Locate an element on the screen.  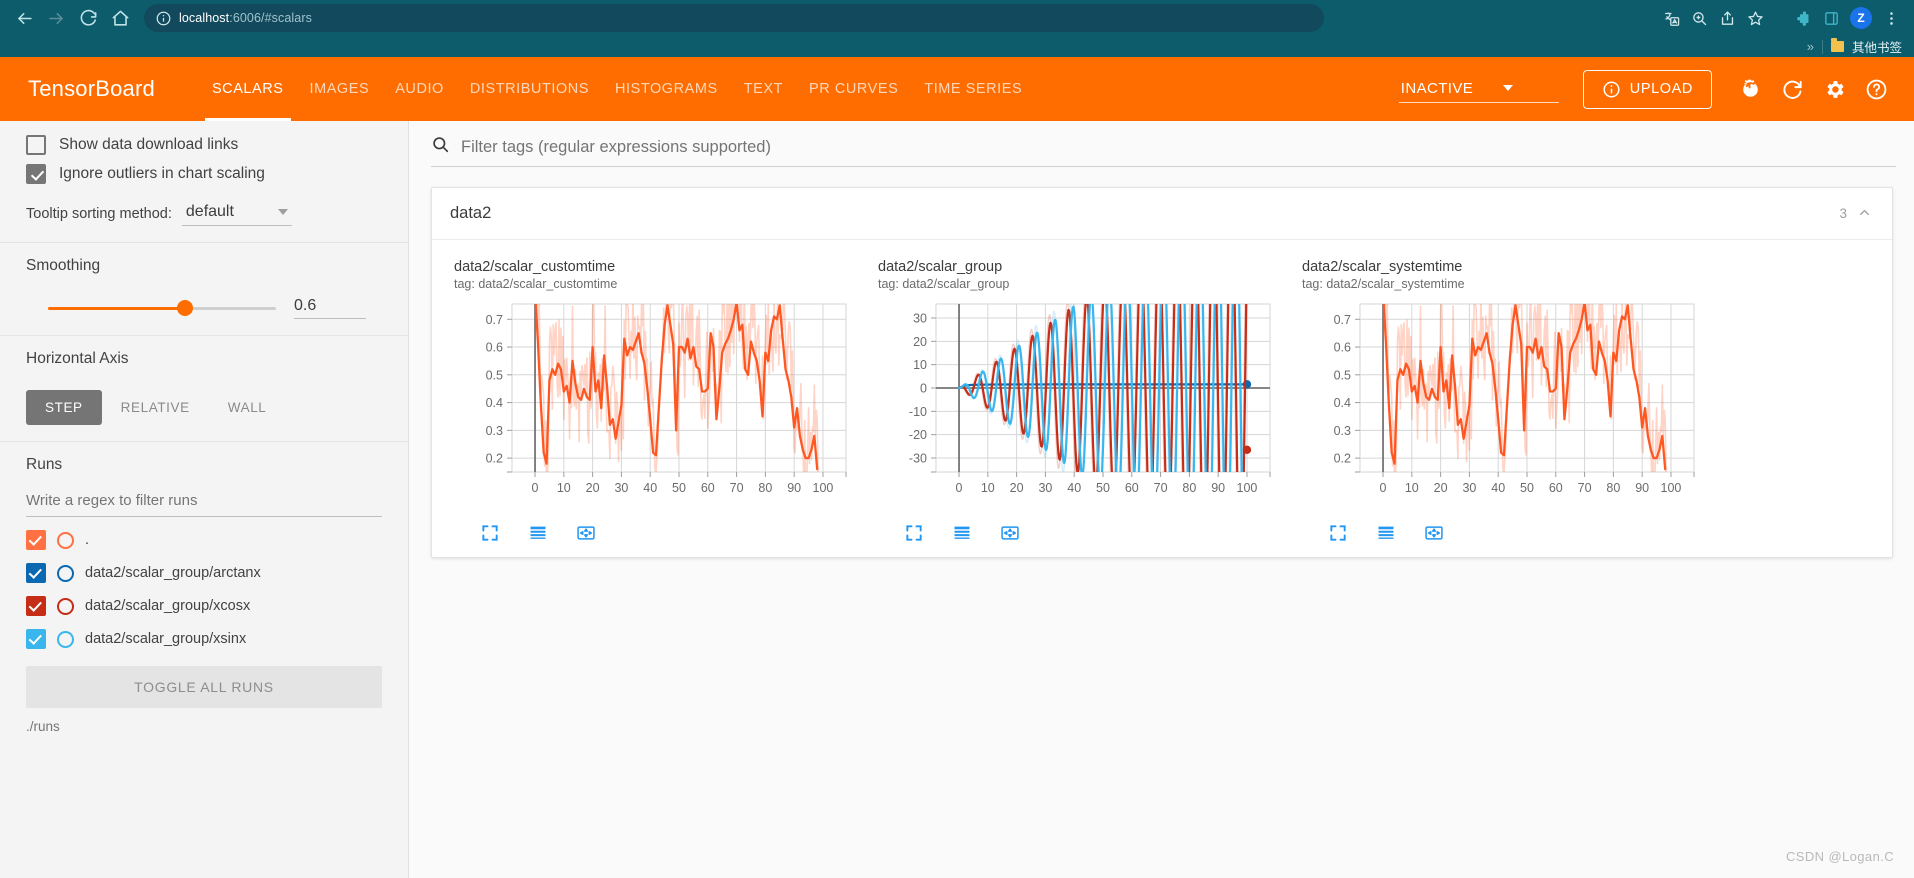
tab-scalars: SCALARS is located at coordinates (248, 89).